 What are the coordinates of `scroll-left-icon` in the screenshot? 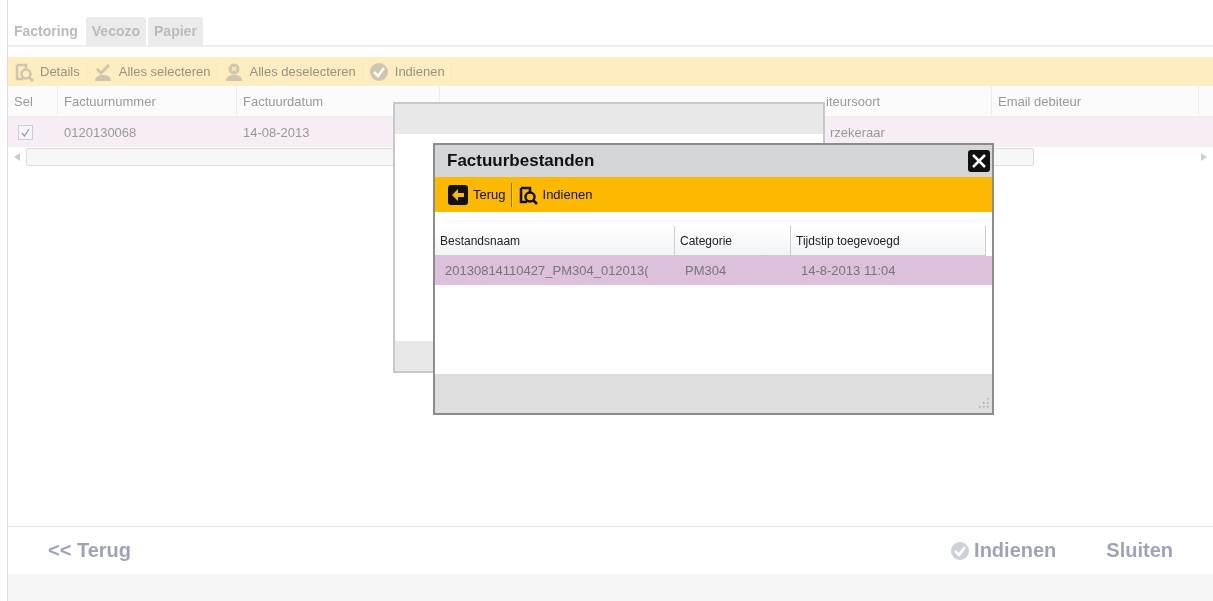 It's located at (17, 157).